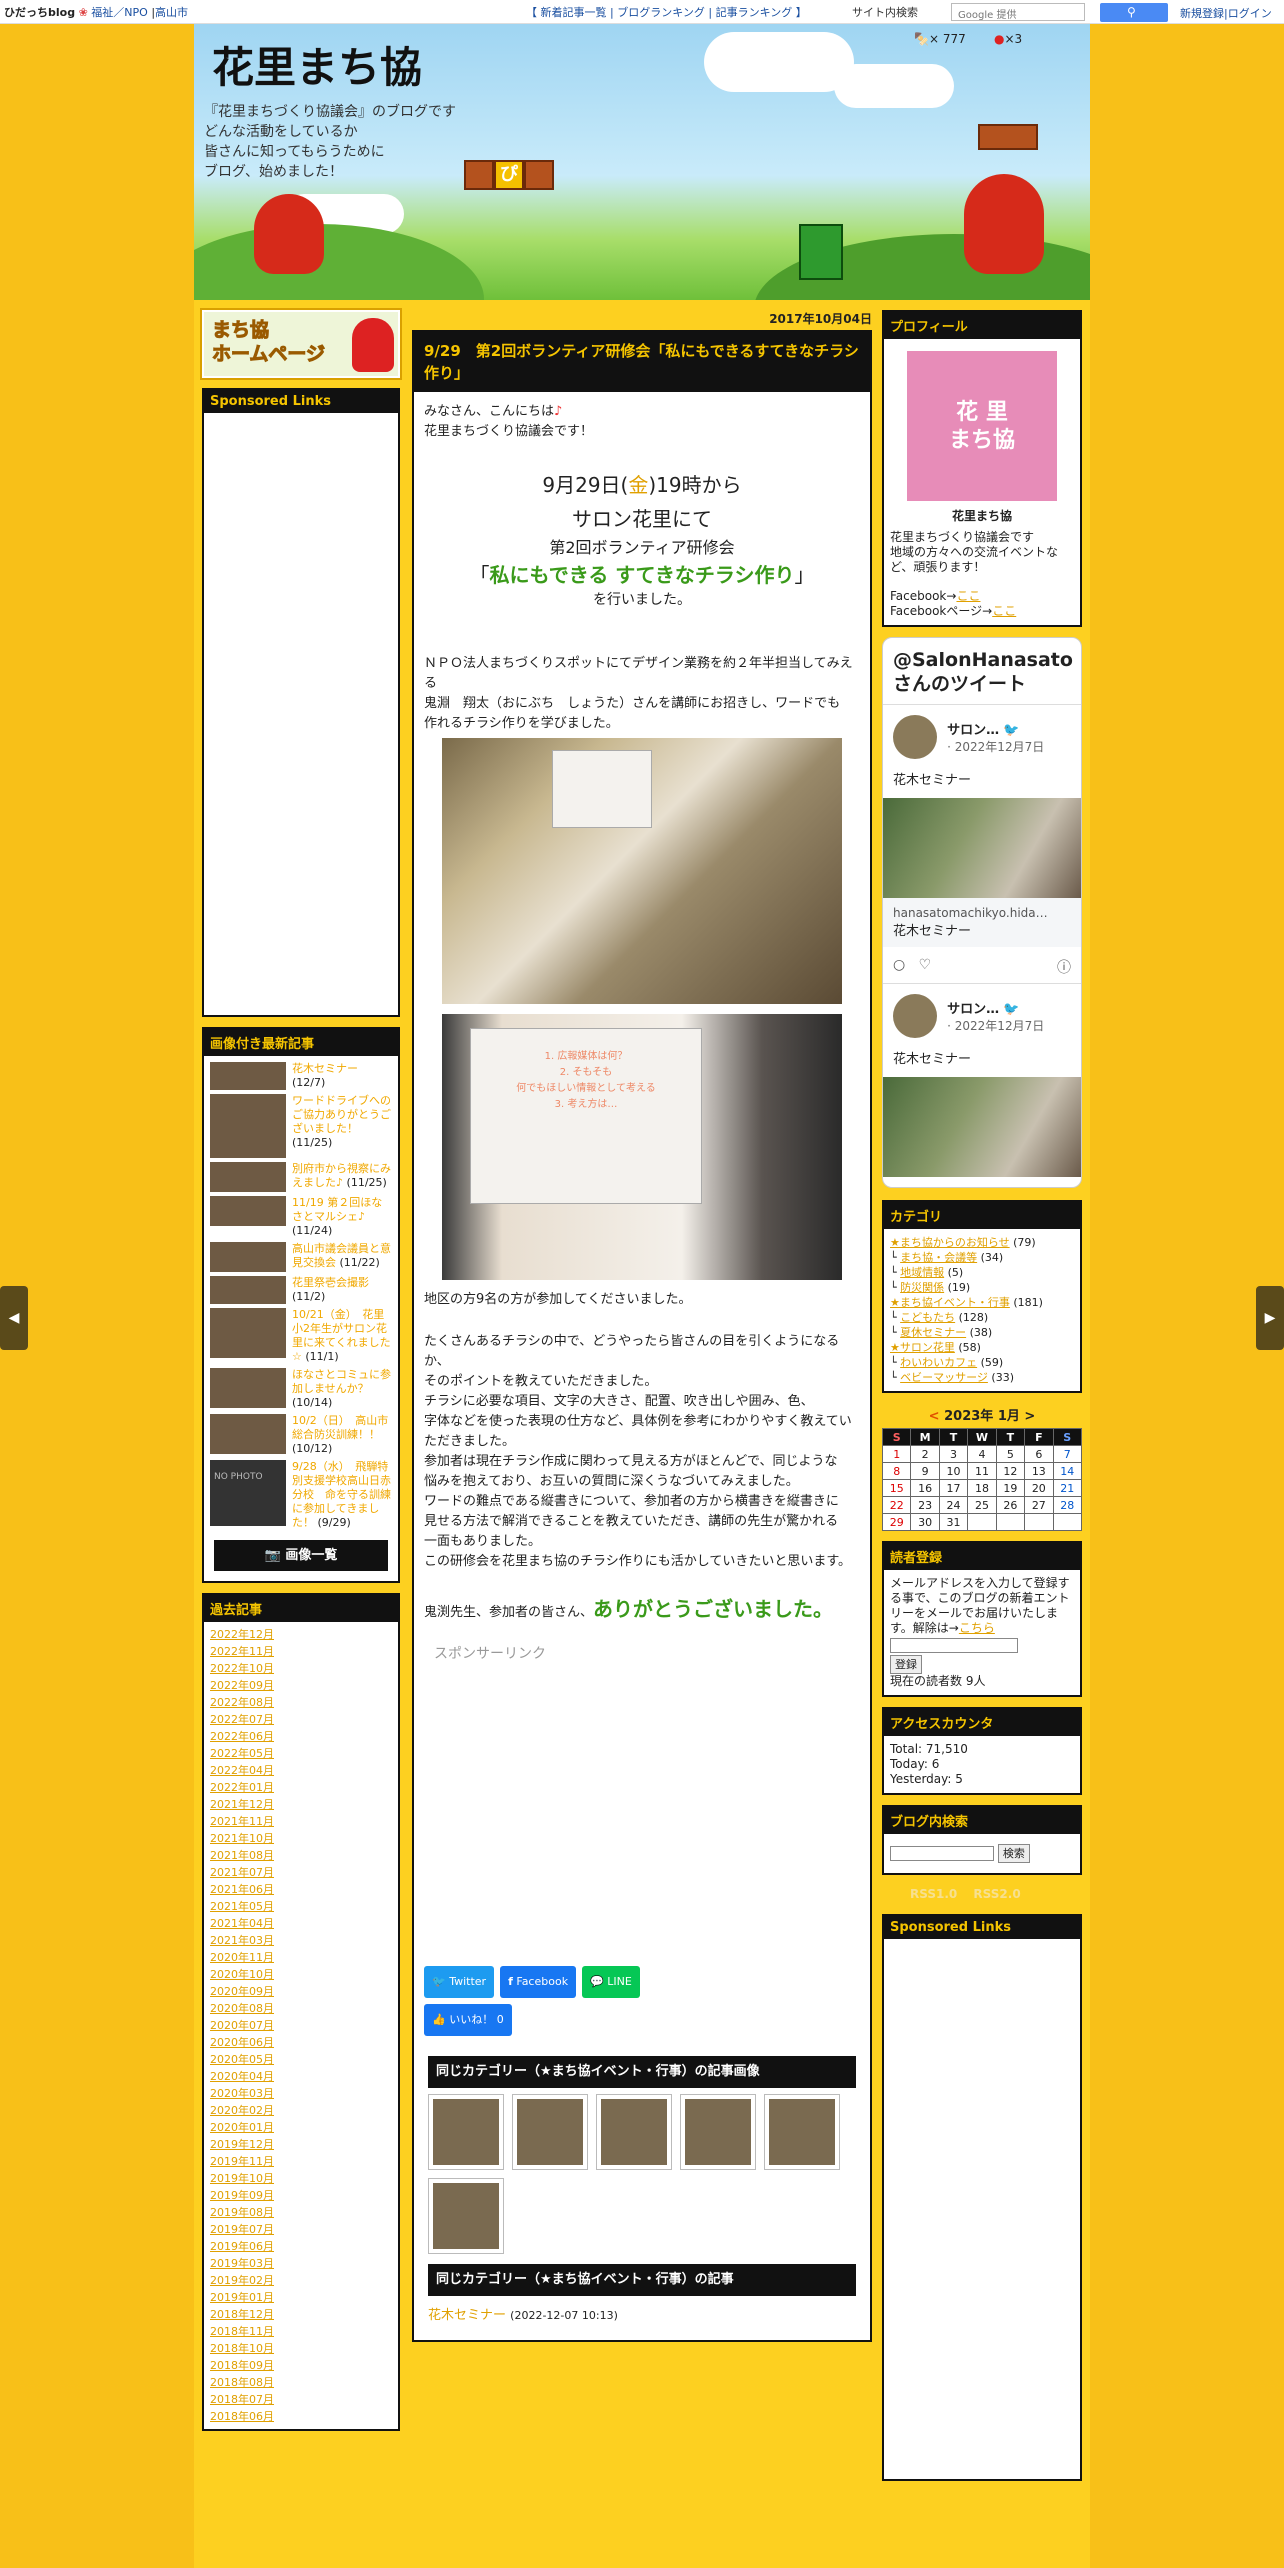 The width and height of the screenshot is (1284, 2568). What do you see at coordinates (301, 1957) in the screenshot?
I see `archive-link: 2020年11月` at bounding box center [301, 1957].